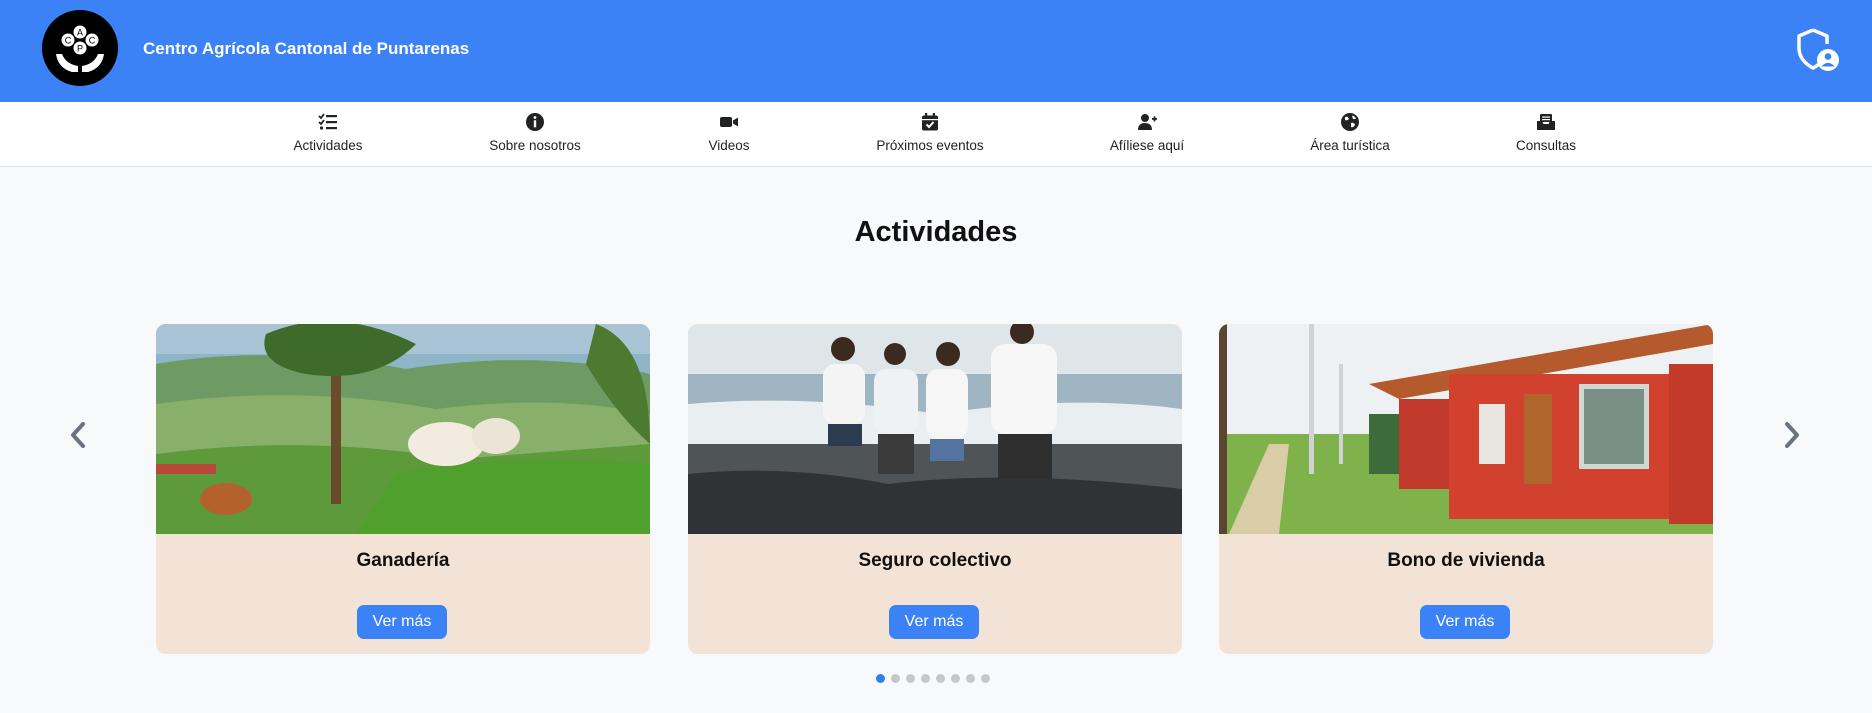 The image size is (1872, 713). Describe the element at coordinates (1466, 560) in the screenshot. I see `card-title: Bono de vivienda` at that location.